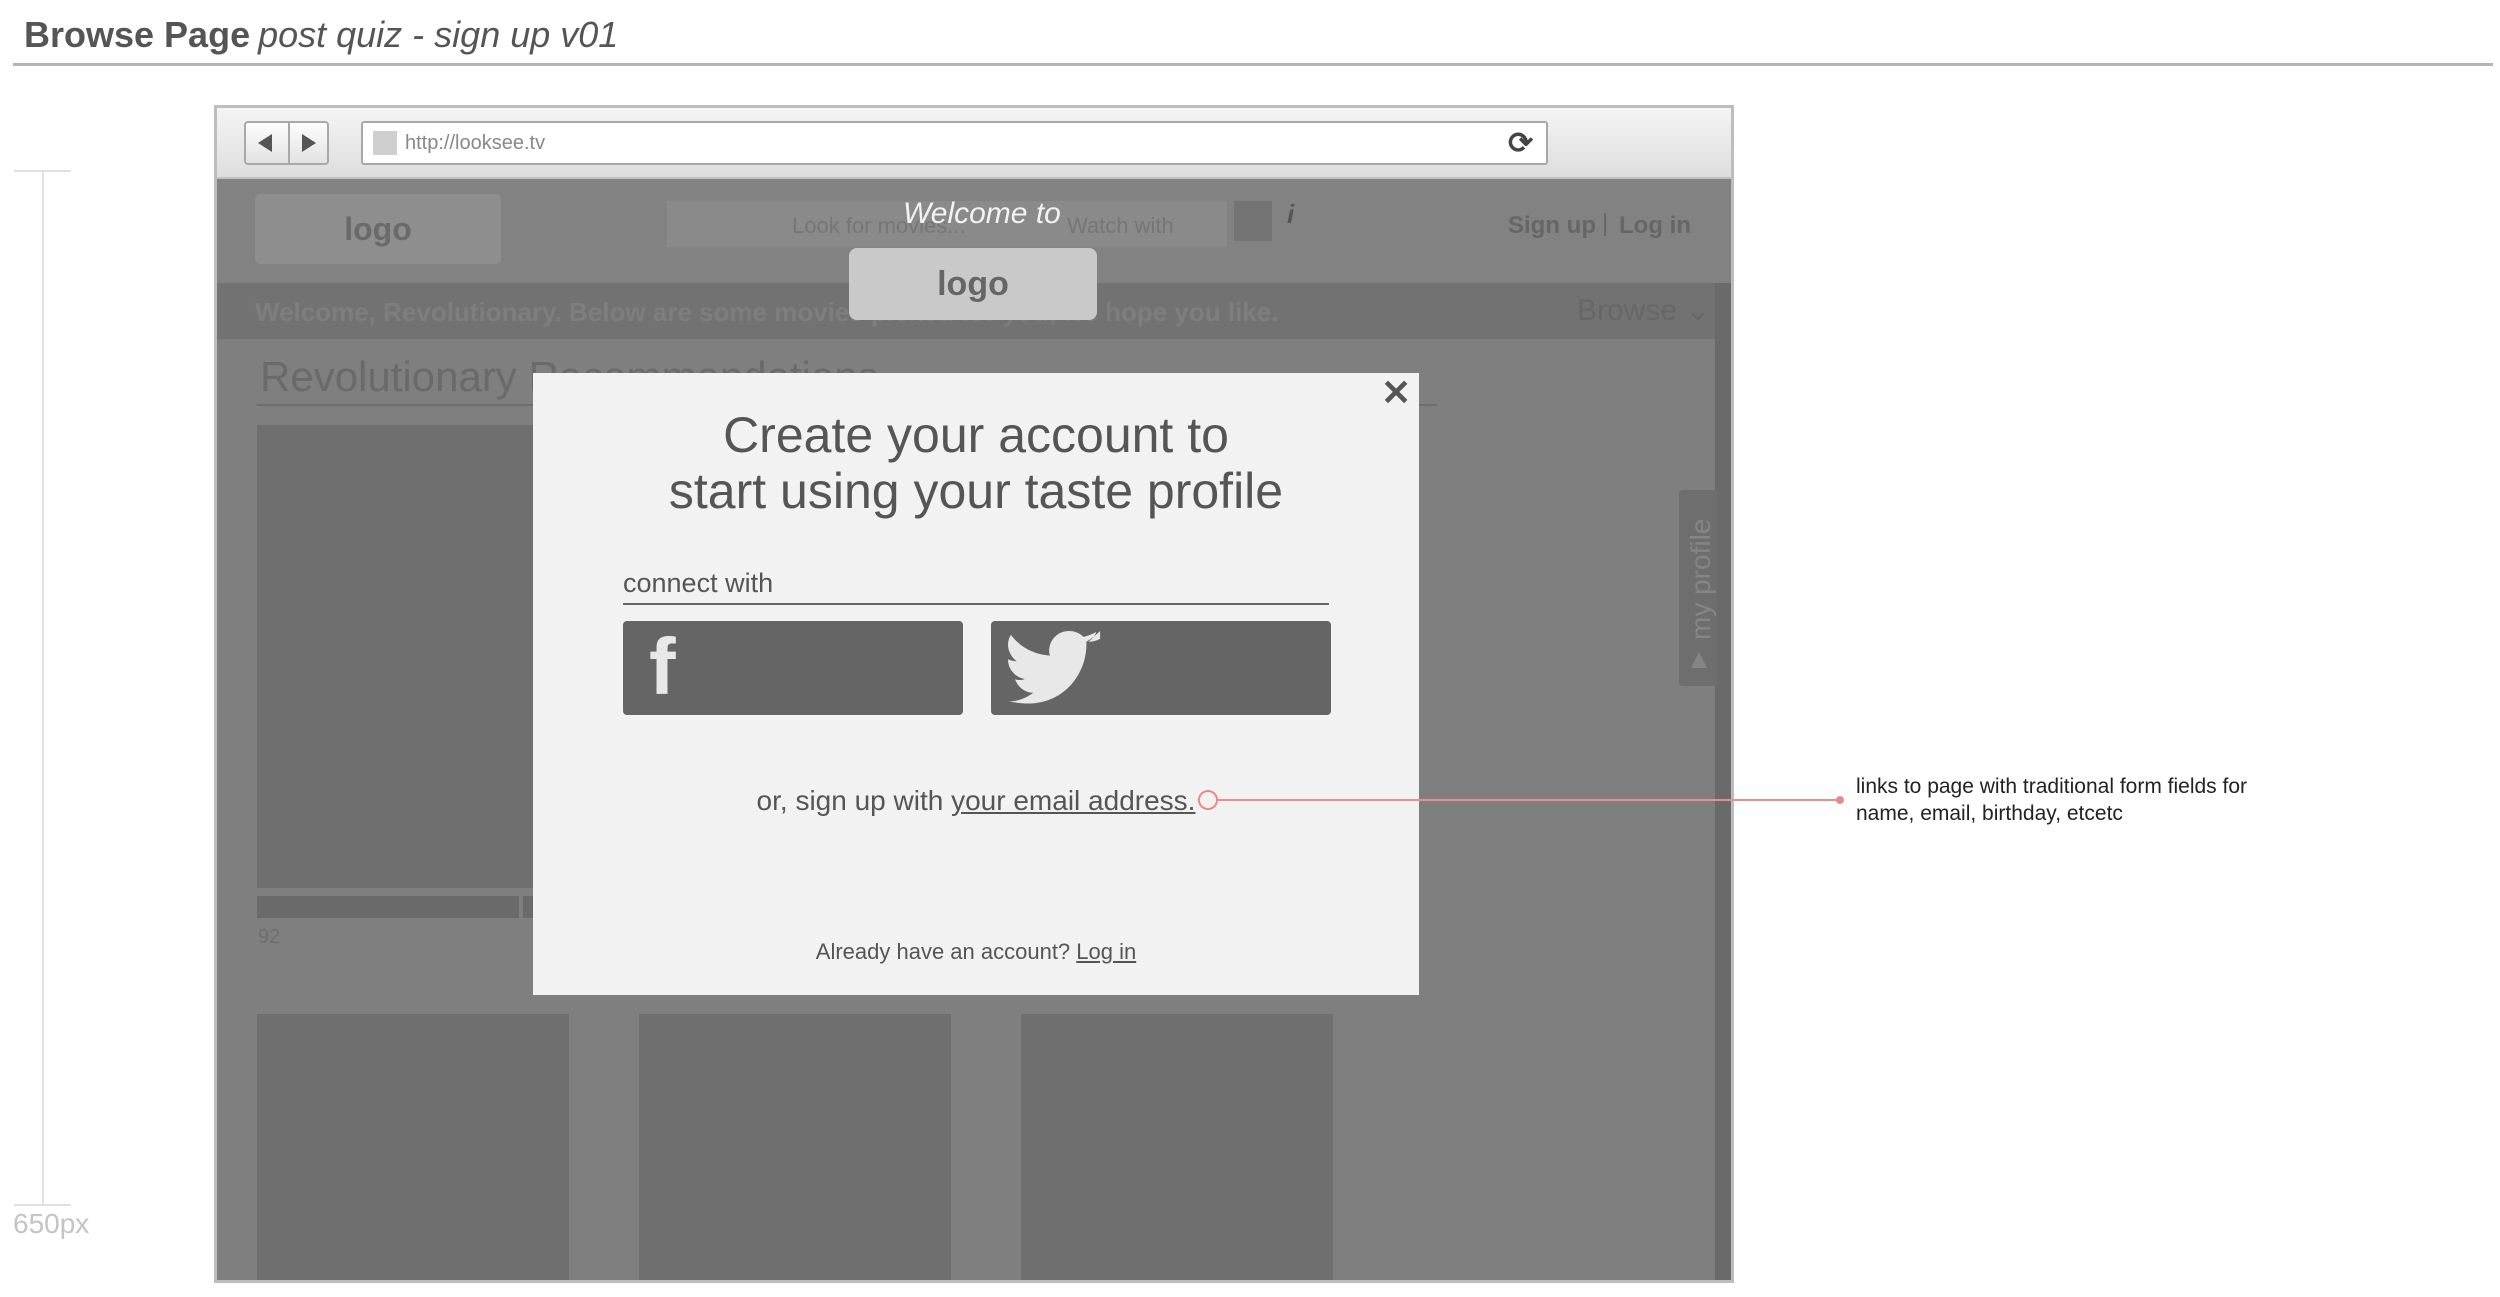 This screenshot has width=2500, height=1297. I want to click on email-signup-line: or, sign up with your email address., so click(976, 801).